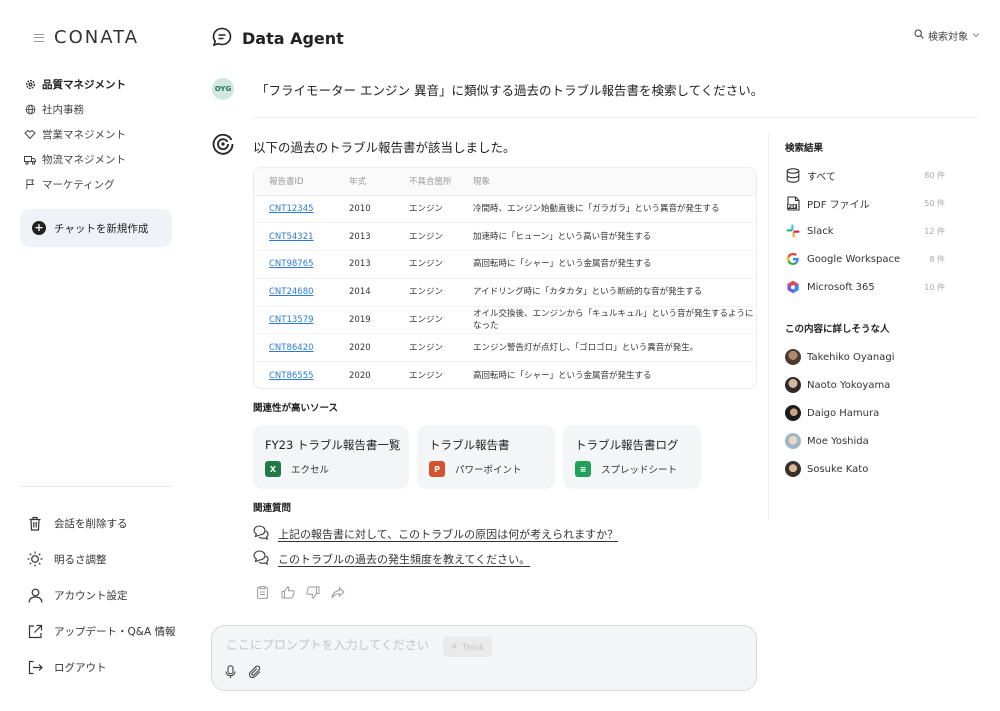  I want to click on source-title: FY23 トラブル報告書一覧, so click(333, 445).